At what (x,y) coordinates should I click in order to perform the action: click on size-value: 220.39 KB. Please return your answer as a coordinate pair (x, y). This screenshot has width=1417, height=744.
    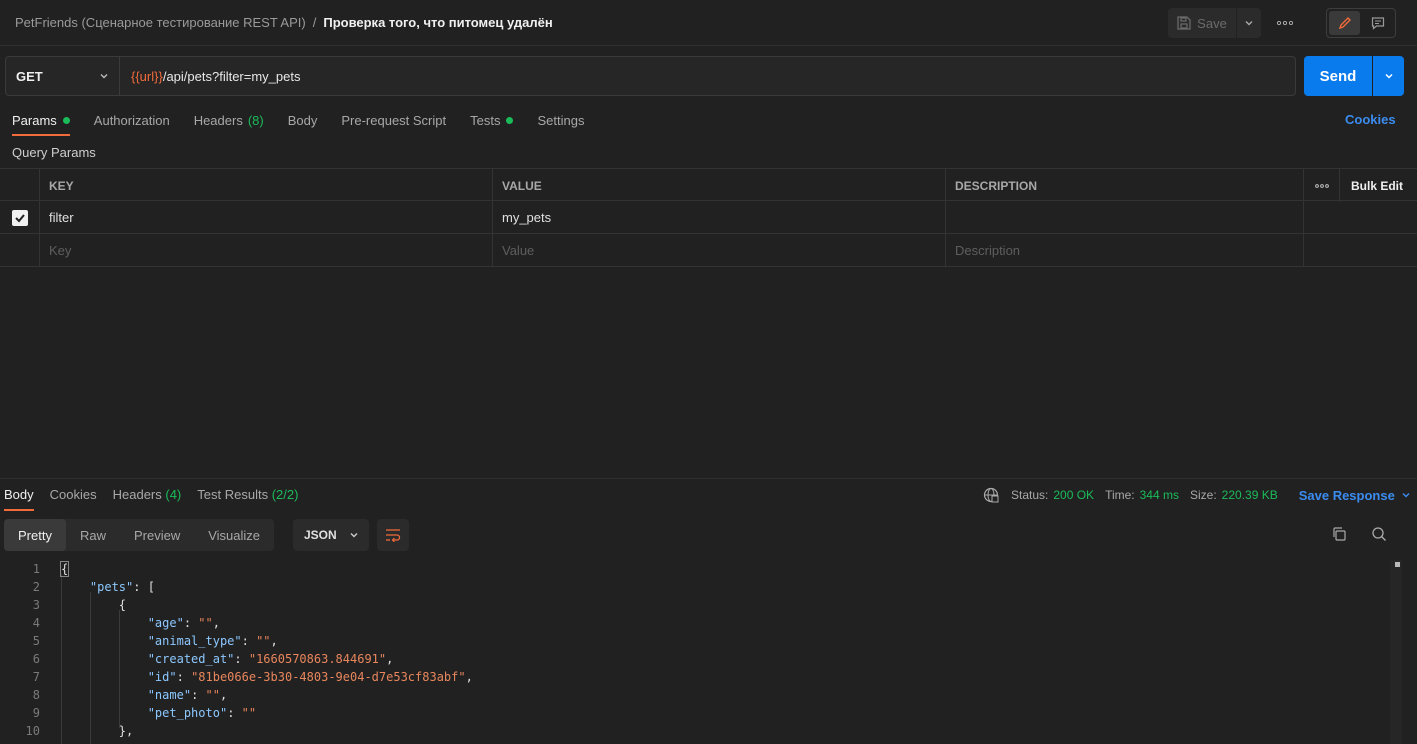
    Looking at the image, I should click on (1250, 495).